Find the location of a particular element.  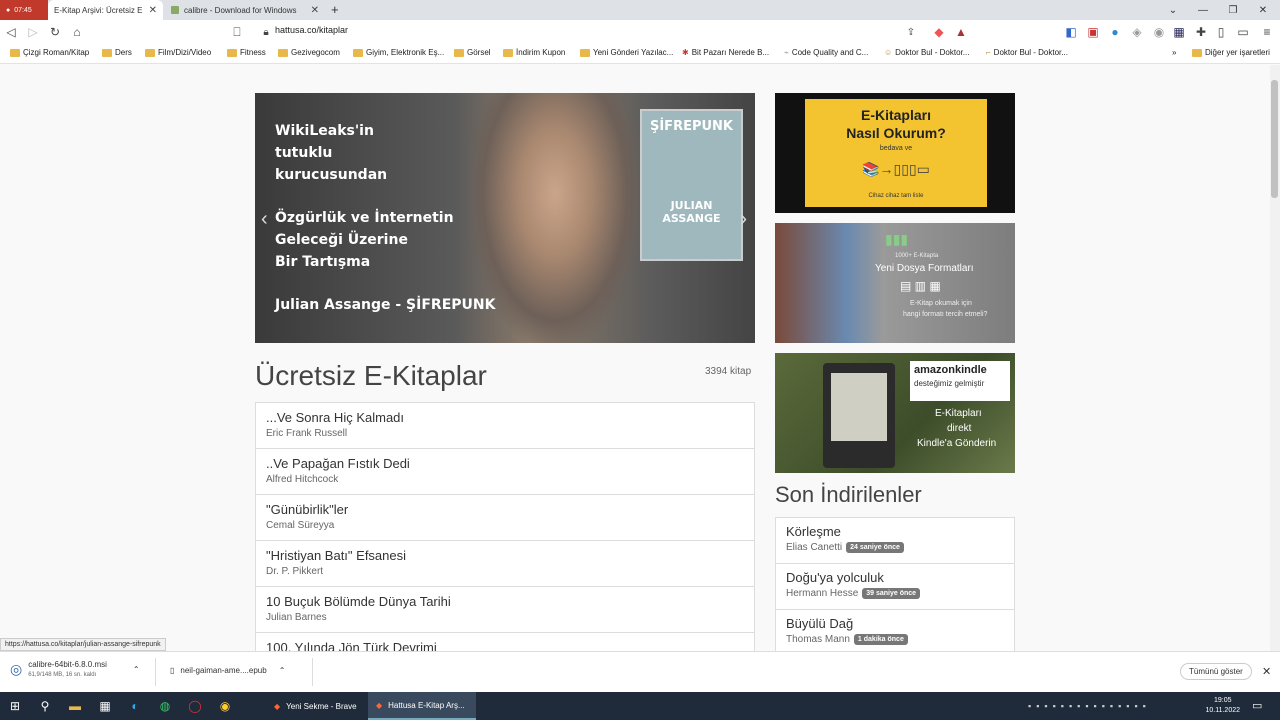

new-tab-button: + is located at coordinates (335, 9).